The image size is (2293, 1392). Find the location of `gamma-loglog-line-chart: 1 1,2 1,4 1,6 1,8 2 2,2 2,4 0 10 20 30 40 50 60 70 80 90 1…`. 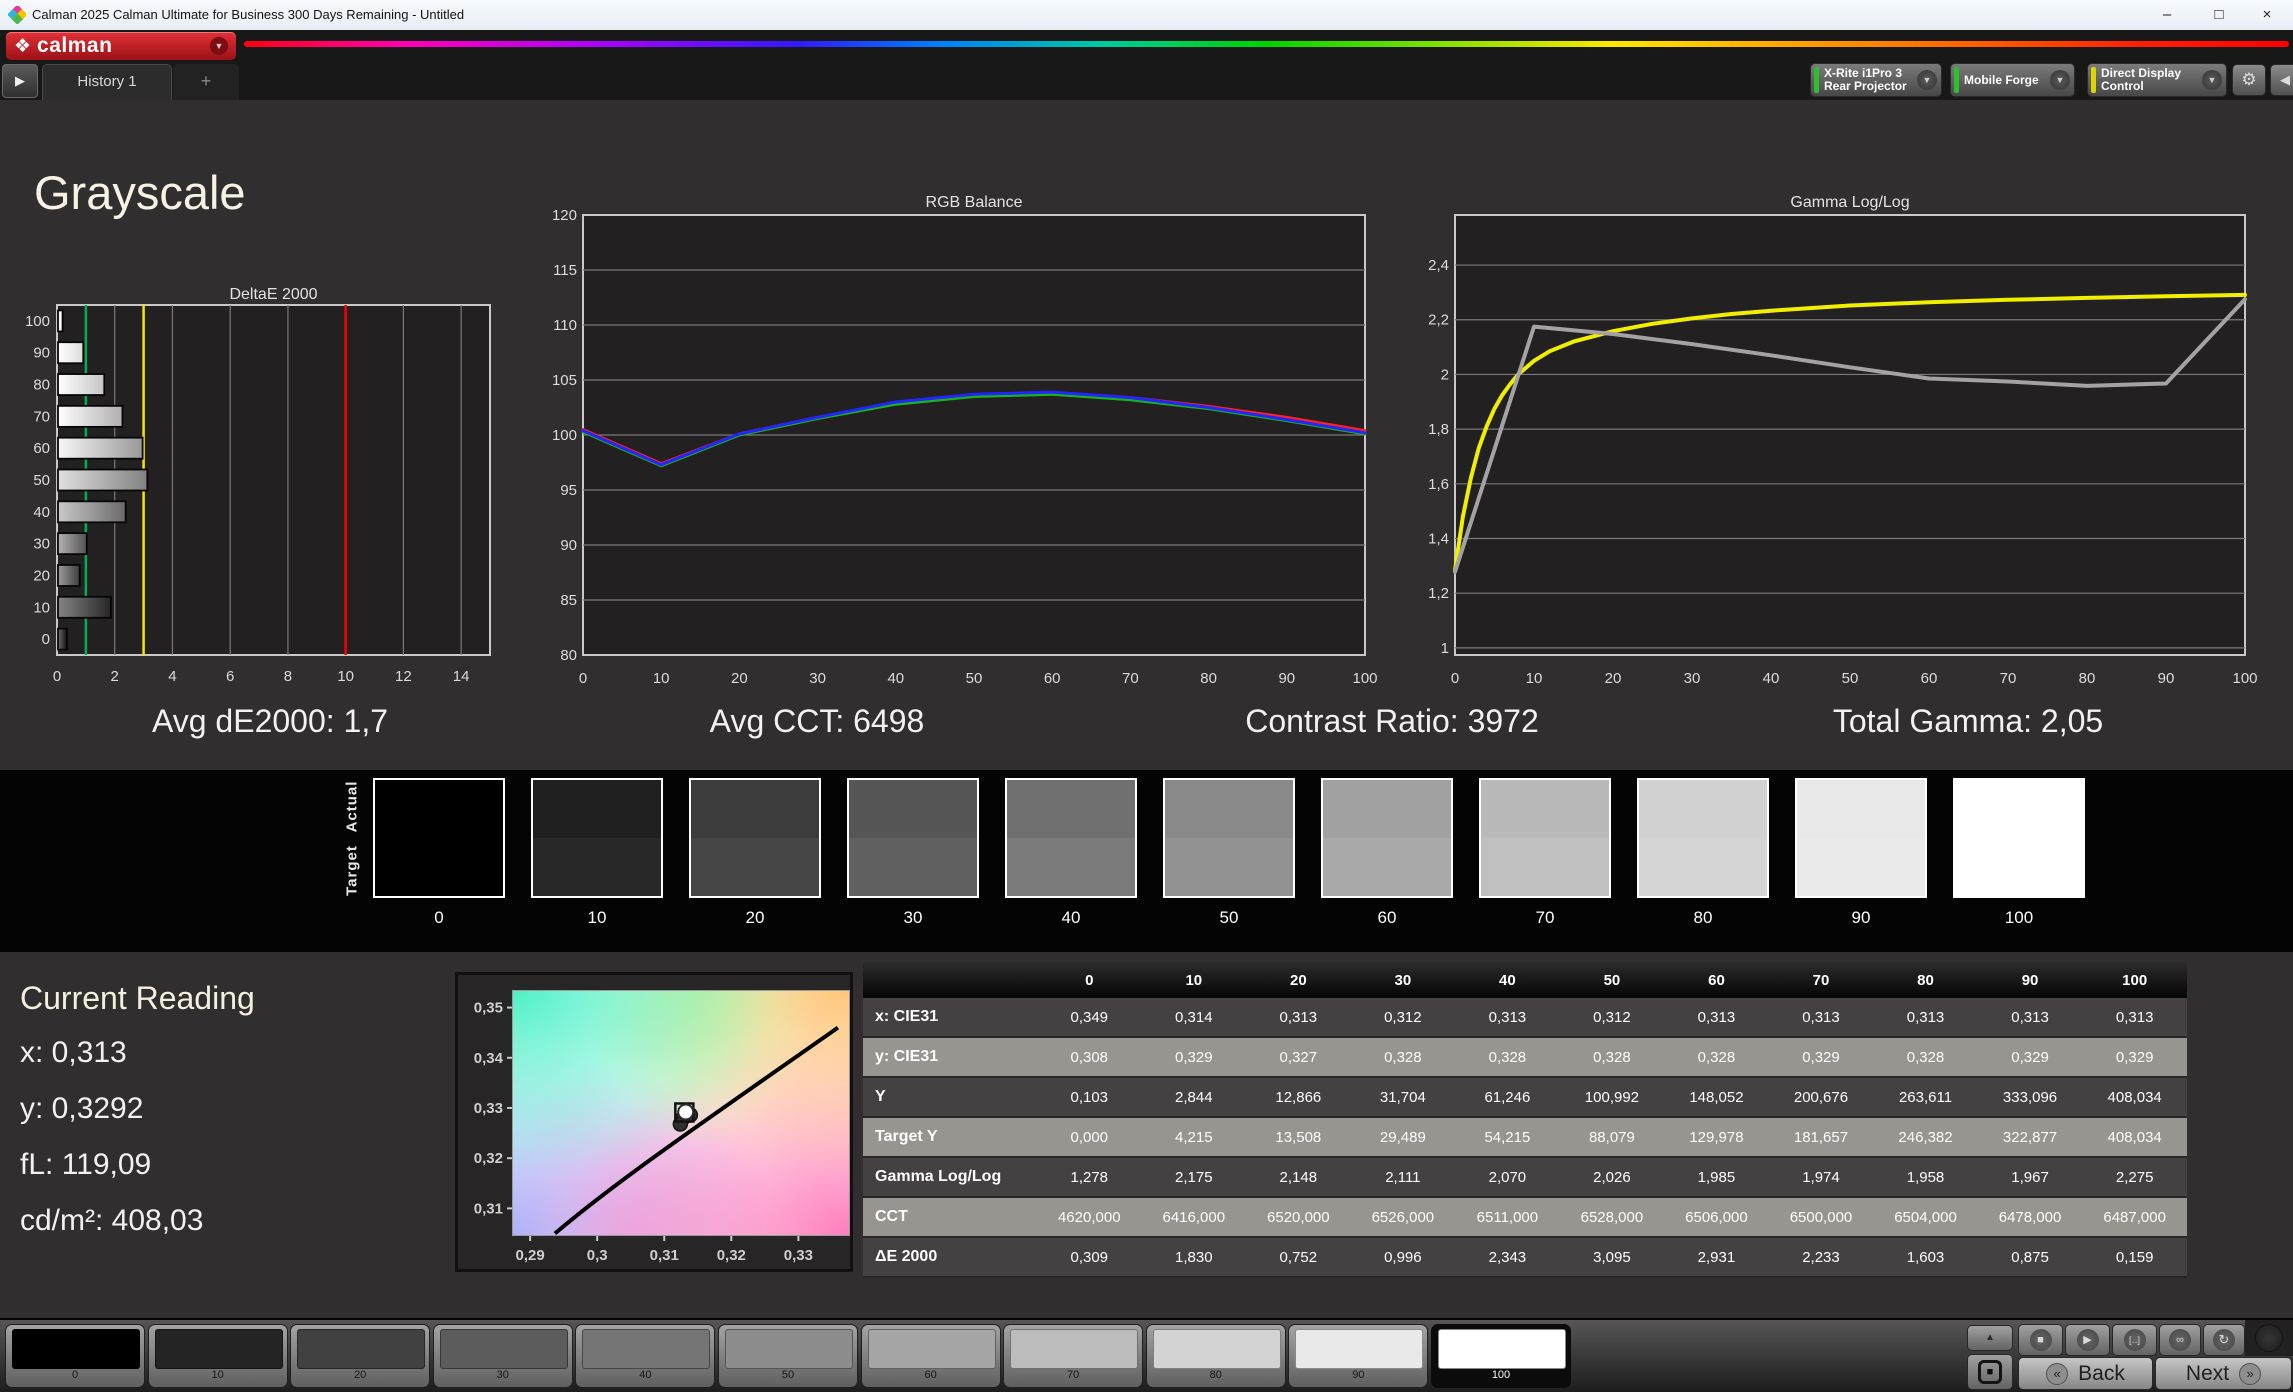

gamma-loglog-line-chart: 1 1,2 1,4 1,6 1,8 2 2,2 2,4 0 10 20 30 40 50 60 70 80 90 1… is located at coordinates (1843, 449).